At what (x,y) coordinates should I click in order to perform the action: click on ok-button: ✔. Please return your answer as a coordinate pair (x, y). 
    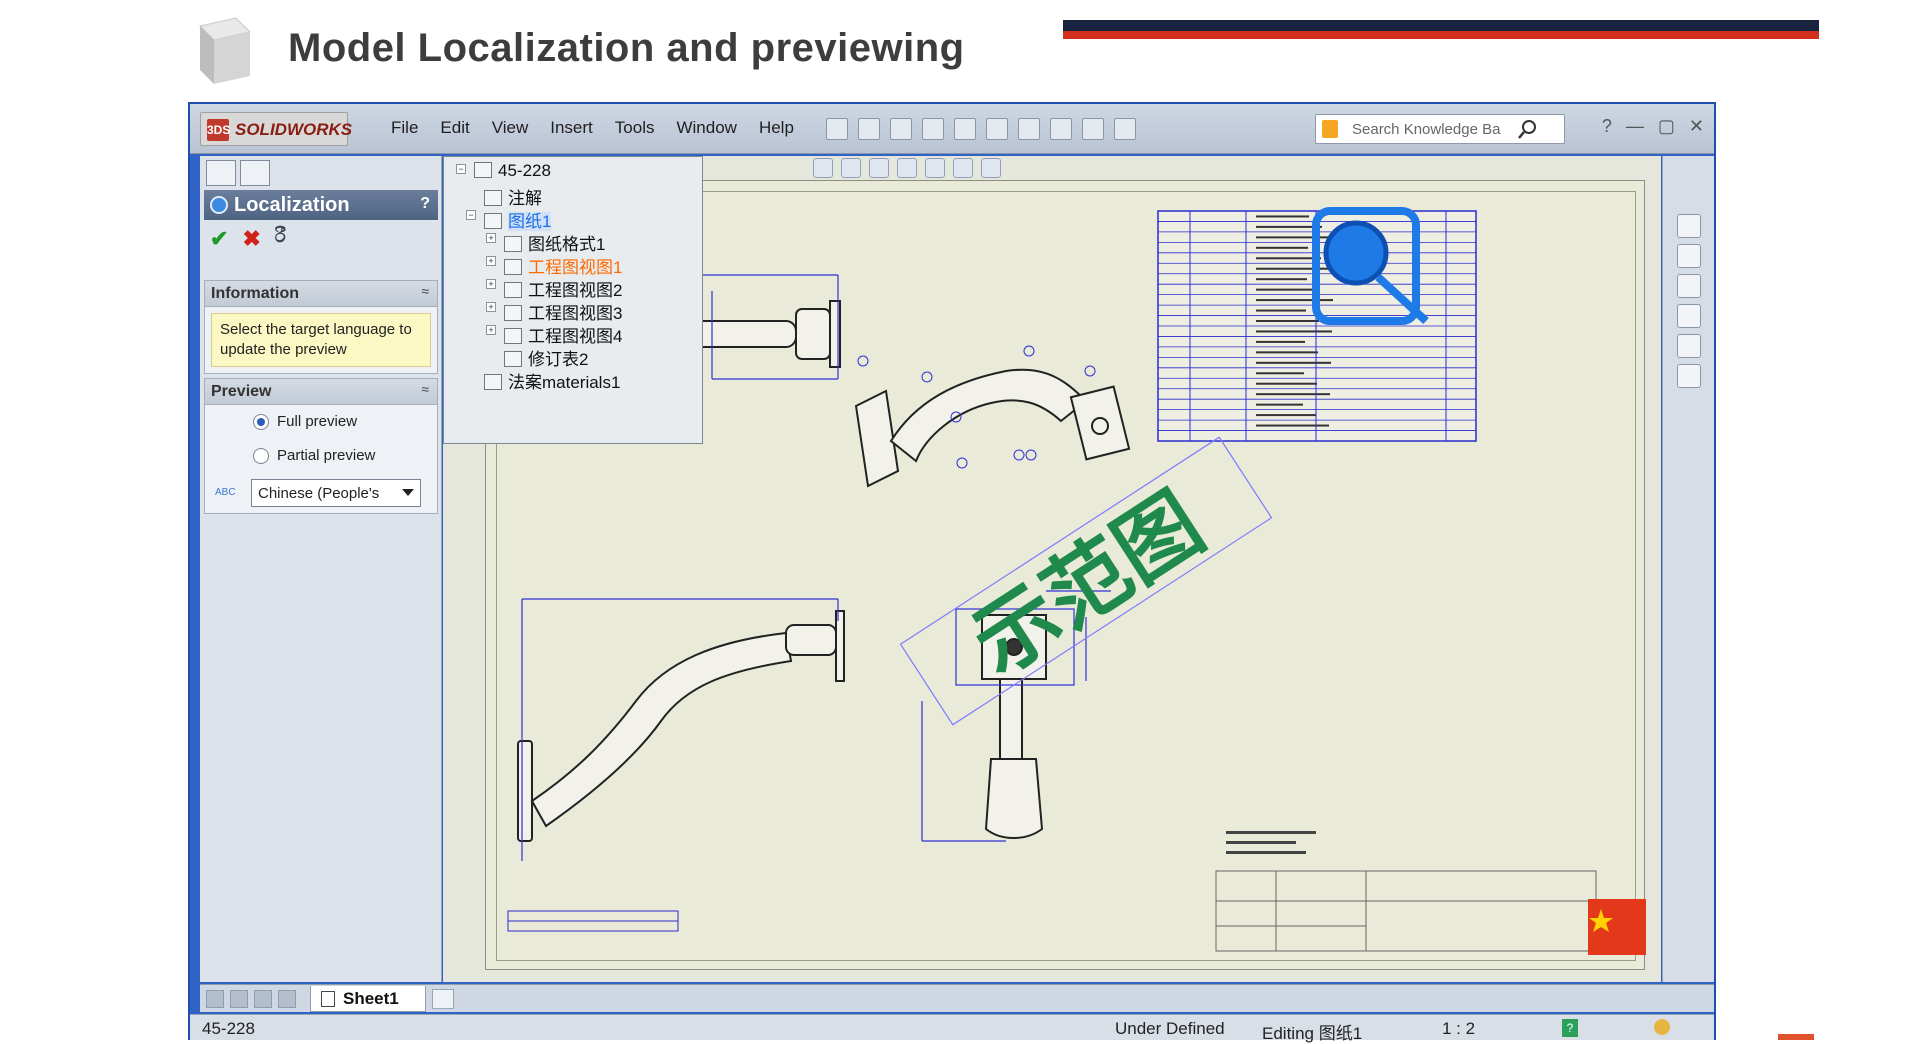
    Looking at the image, I should click on (219, 239).